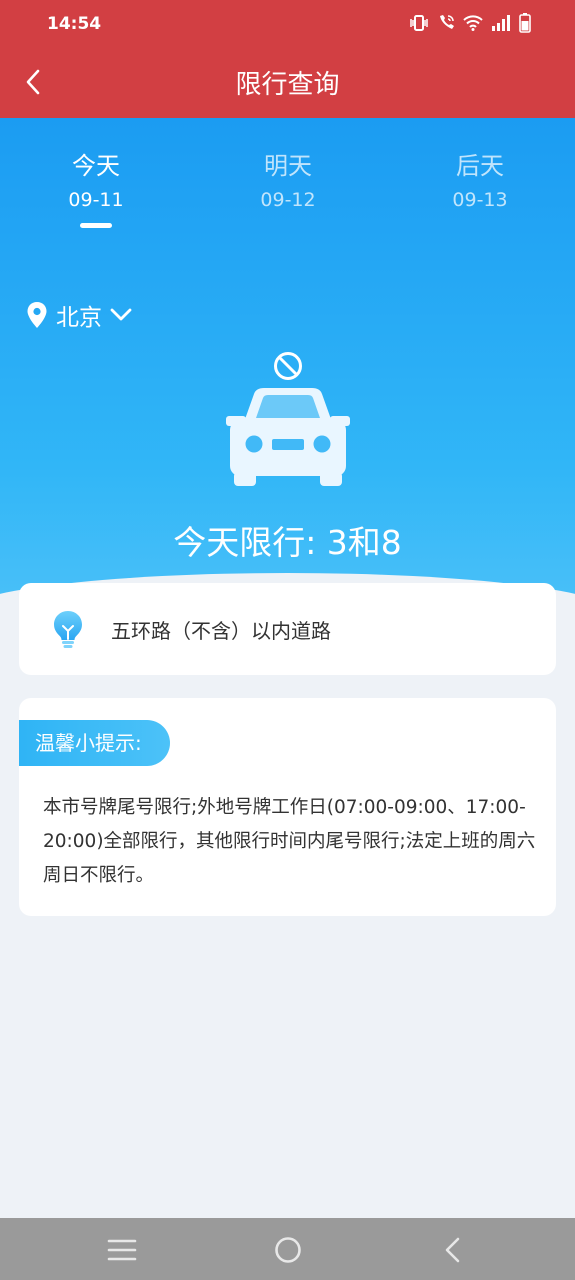 The width and height of the screenshot is (575, 1280). I want to click on tab-tomorrow: 明天 09-12, so click(288, 178).